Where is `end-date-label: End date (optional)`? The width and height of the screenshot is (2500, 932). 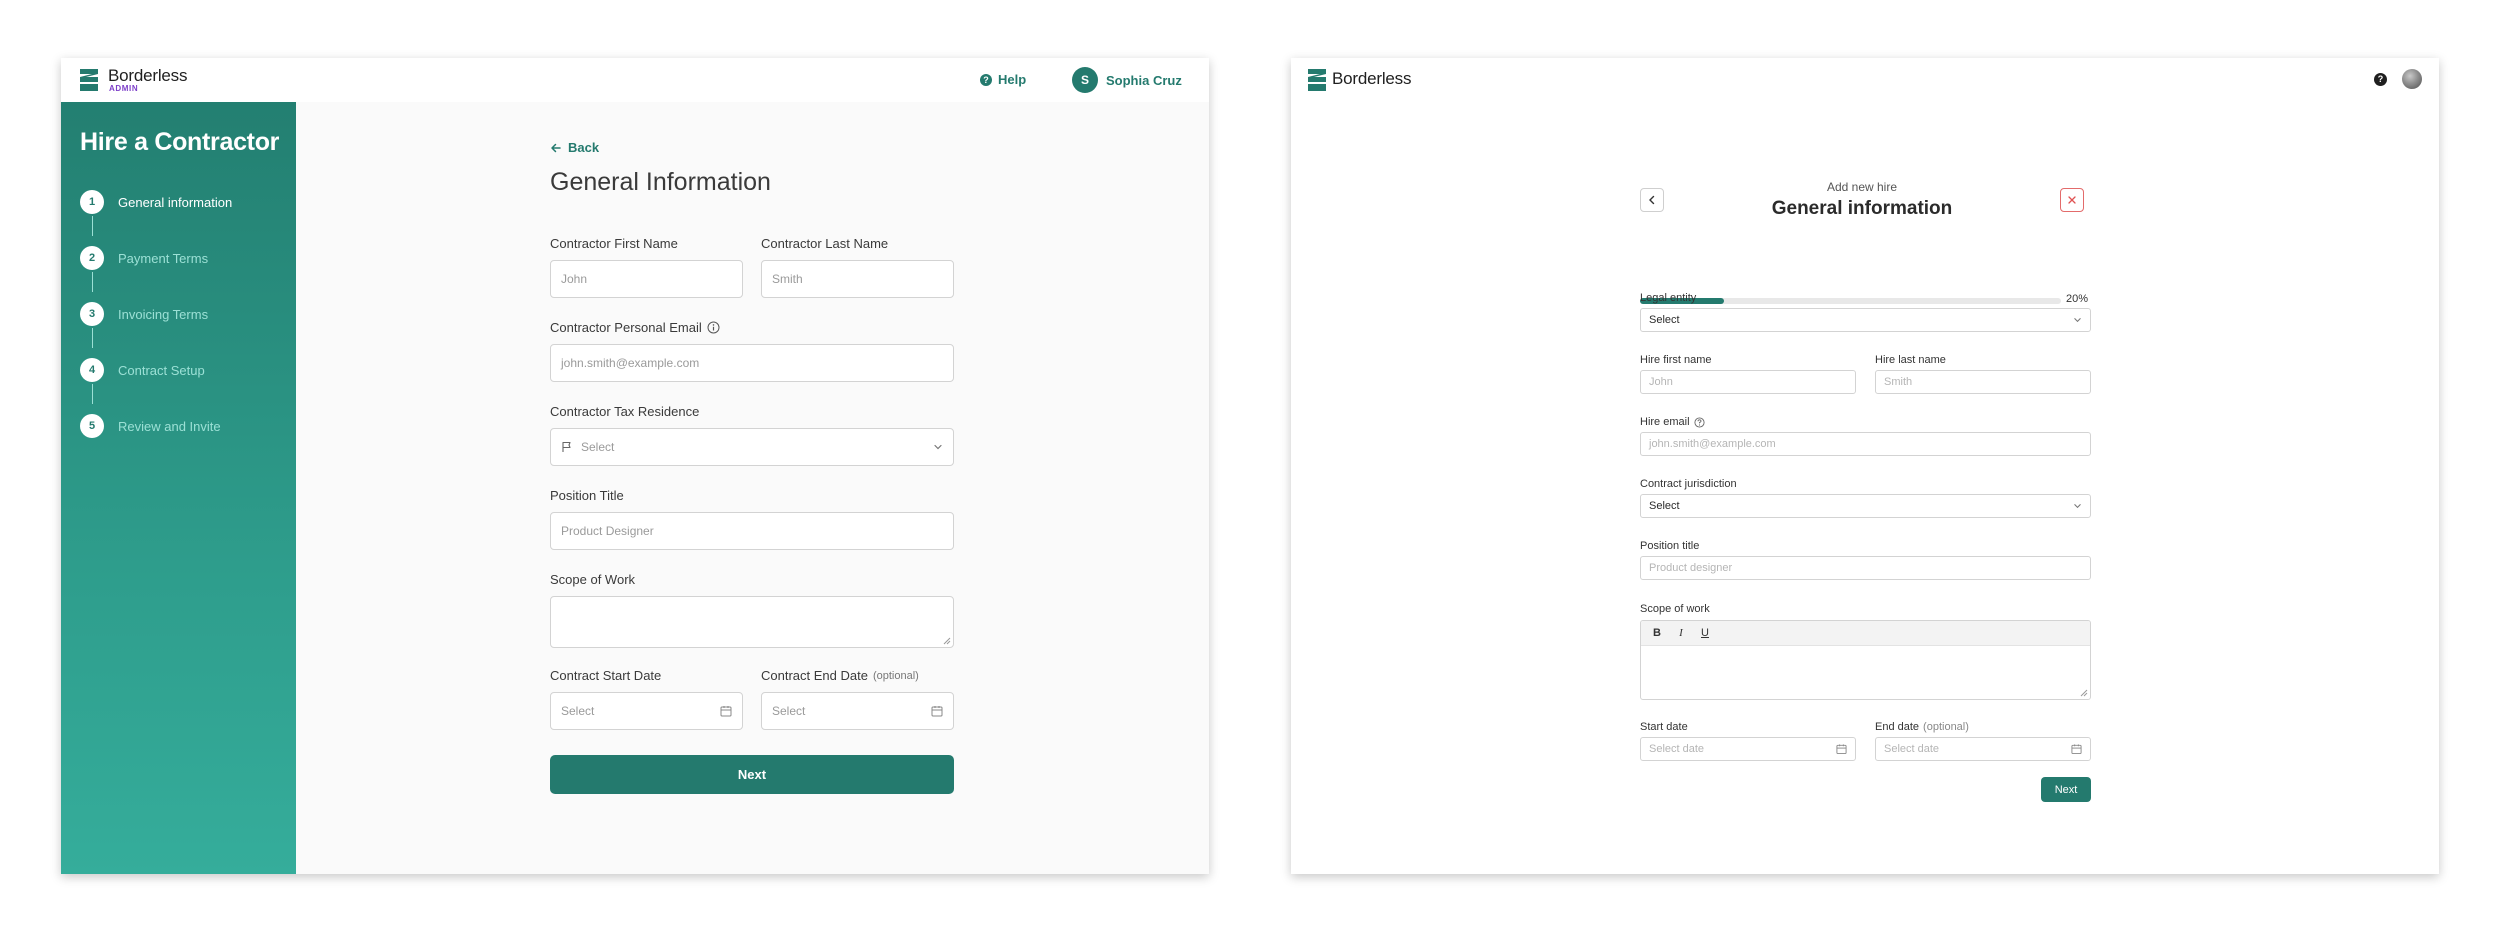 end-date-label: End date (optional) is located at coordinates (1922, 727).